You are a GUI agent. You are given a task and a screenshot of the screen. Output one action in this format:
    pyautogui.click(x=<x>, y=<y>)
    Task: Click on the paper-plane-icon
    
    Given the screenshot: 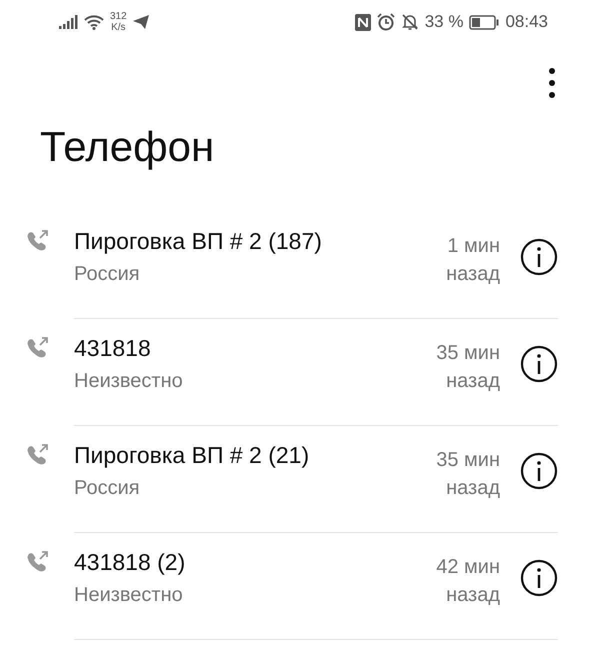 What is the action you would take?
    pyautogui.click(x=140, y=22)
    